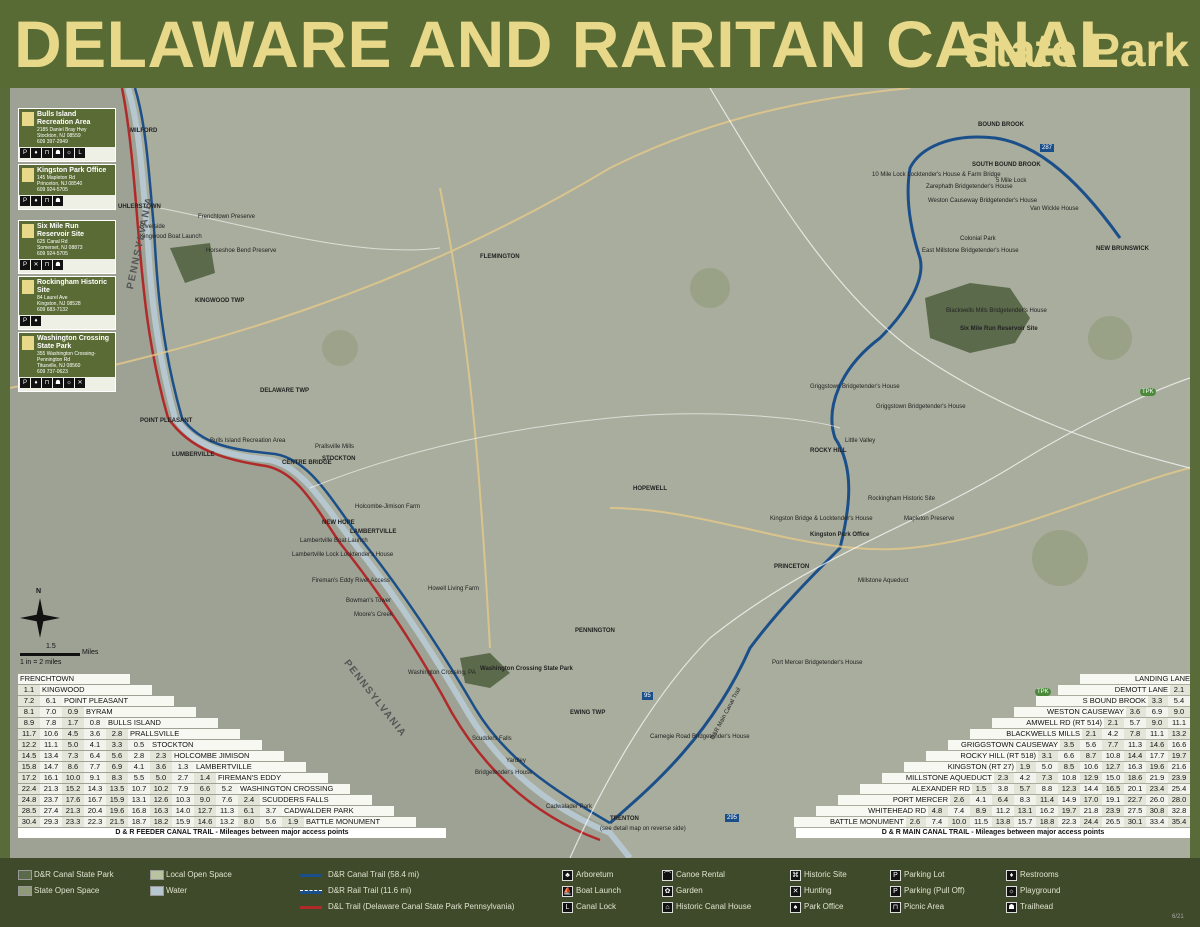 Image resolution: width=1200 pixels, height=927 pixels. I want to click on tpk-shield-1: TPK, so click(1148, 392).